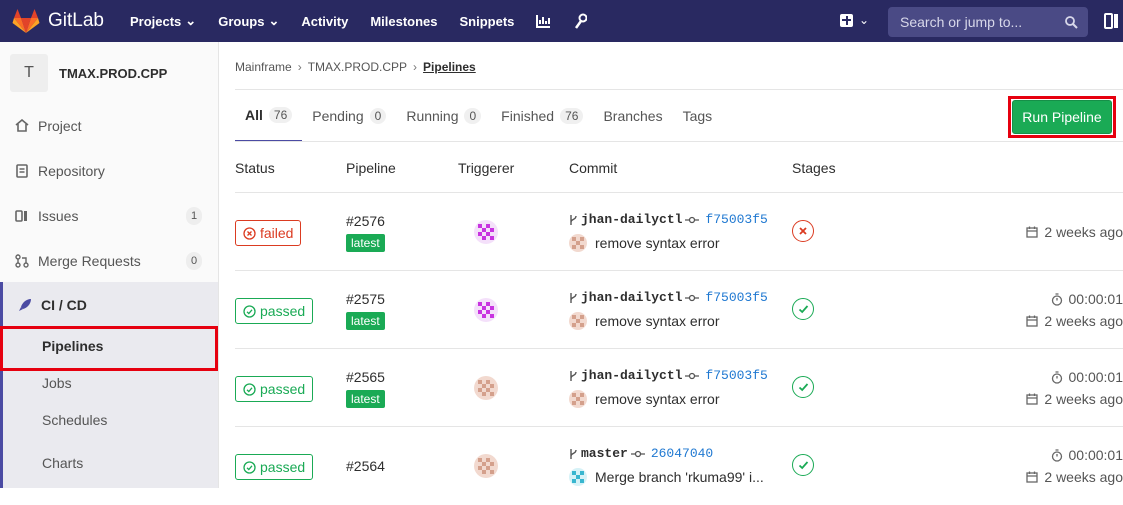 The width and height of the screenshot is (1123, 505). I want to click on tab-running: Running0, so click(443, 116).